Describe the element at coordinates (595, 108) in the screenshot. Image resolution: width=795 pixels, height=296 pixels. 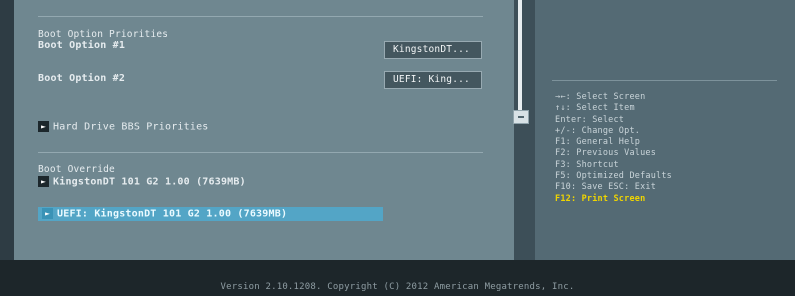
I see `help-item: ↑↓: Select Item` at that location.